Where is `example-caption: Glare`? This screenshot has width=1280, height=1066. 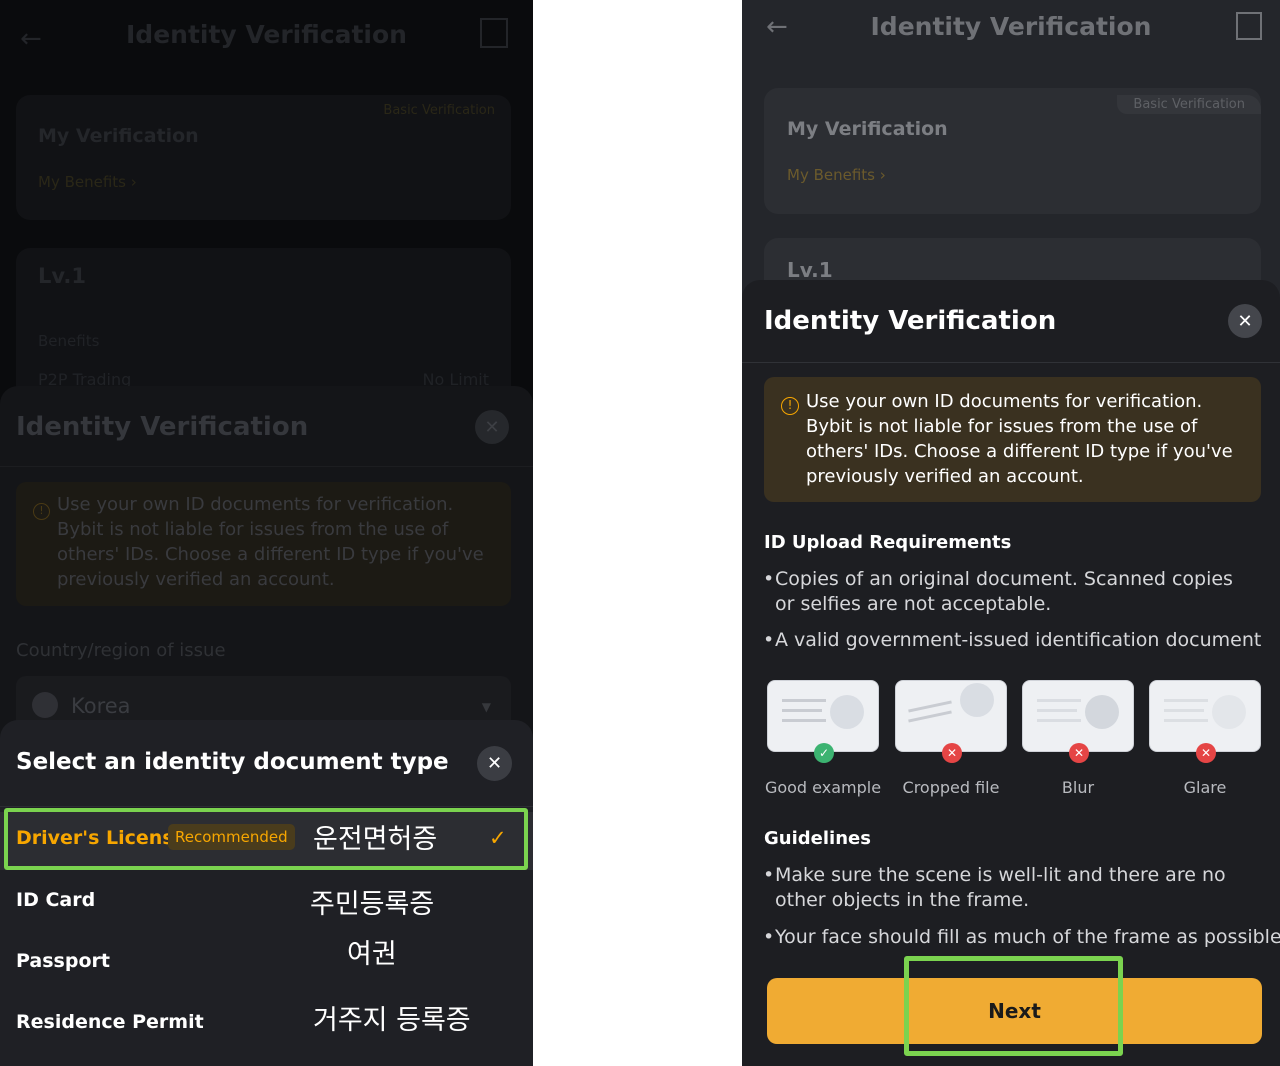
example-caption: Glare is located at coordinates (1205, 787).